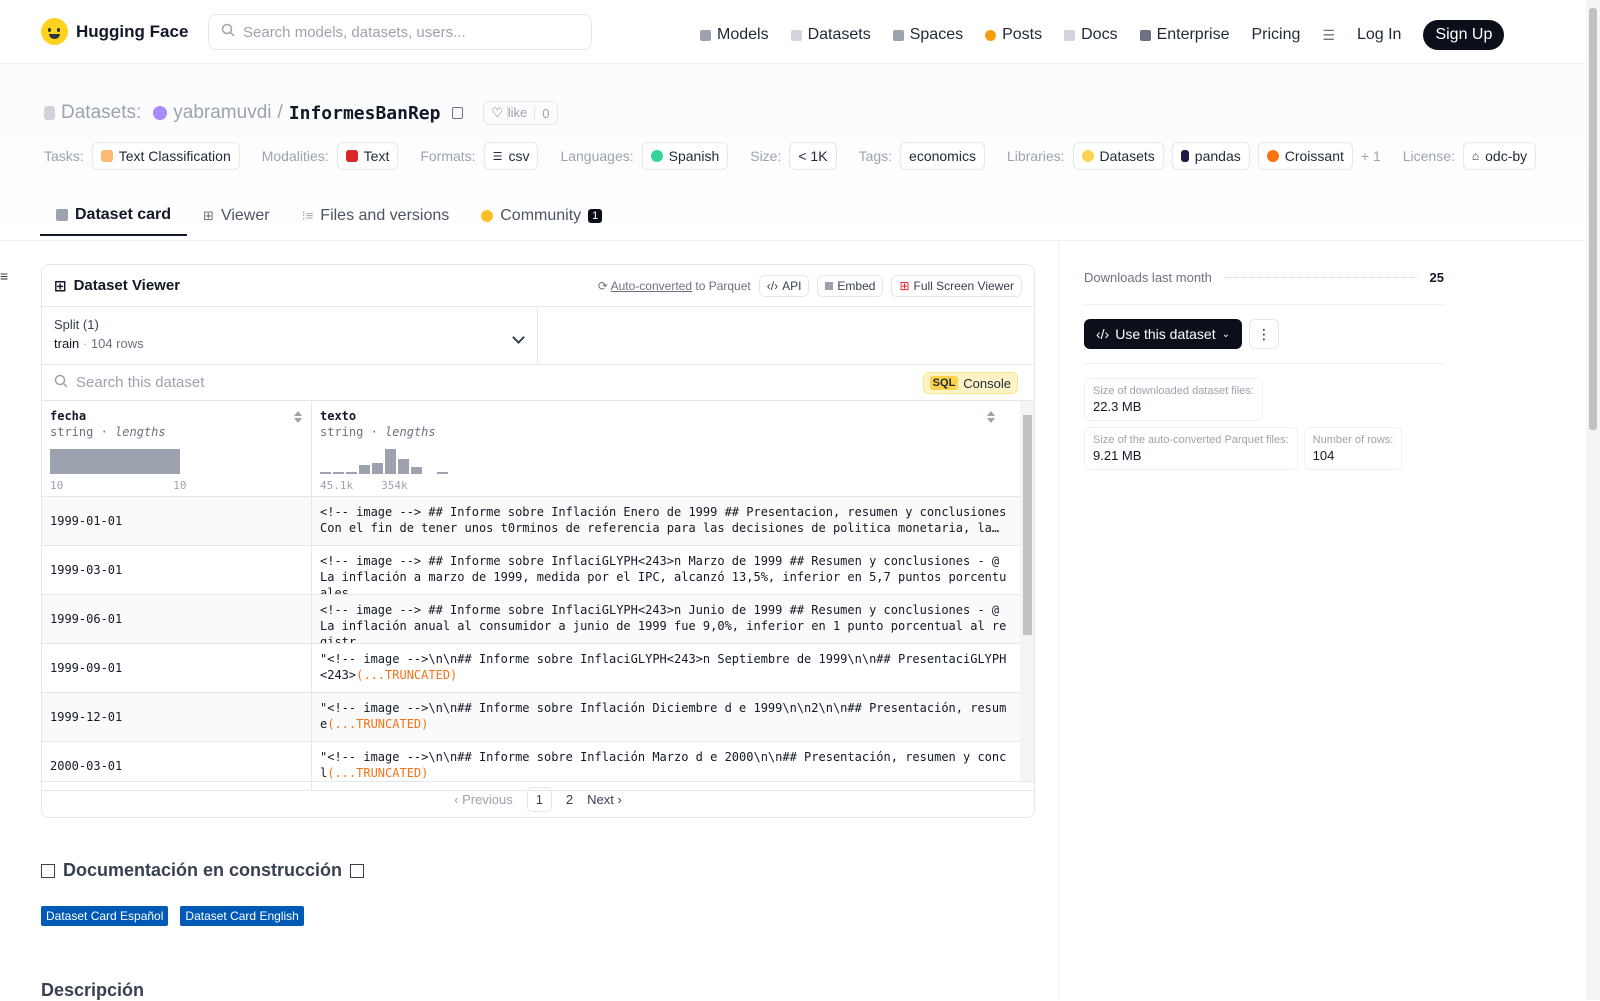 The width and height of the screenshot is (1600, 1001). Describe the element at coordinates (1163, 334) in the screenshot. I see `use-this-dataset-button: ‹/› Use this dataset ⌄` at that location.